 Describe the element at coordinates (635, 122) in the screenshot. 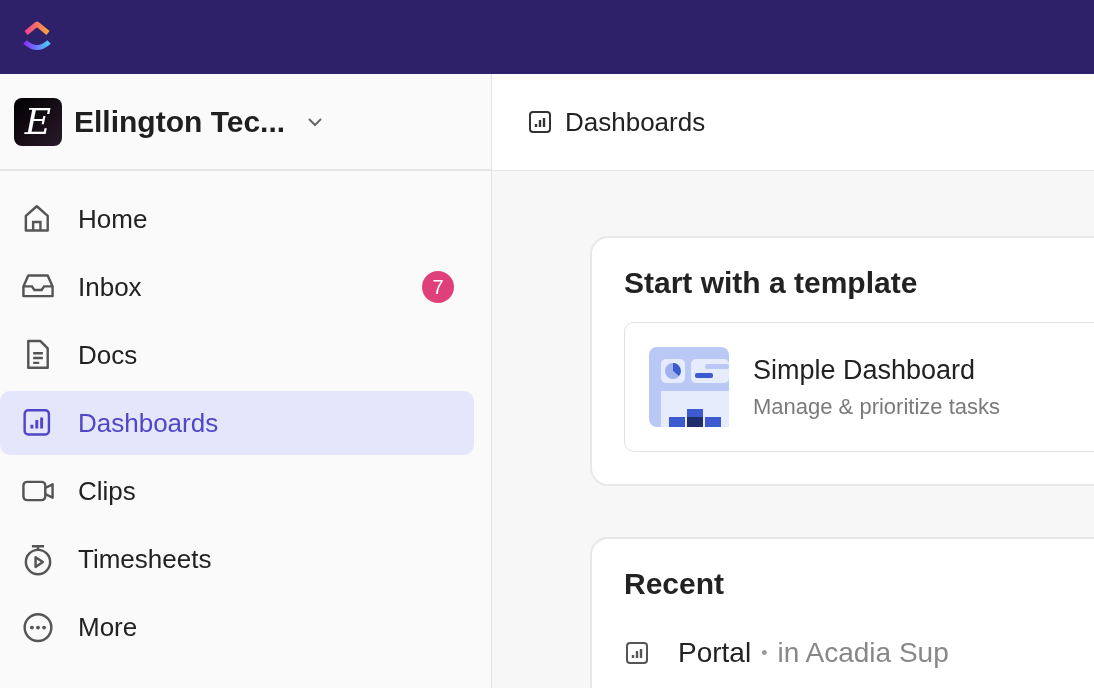

I see `page-title: Dashboards` at that location.